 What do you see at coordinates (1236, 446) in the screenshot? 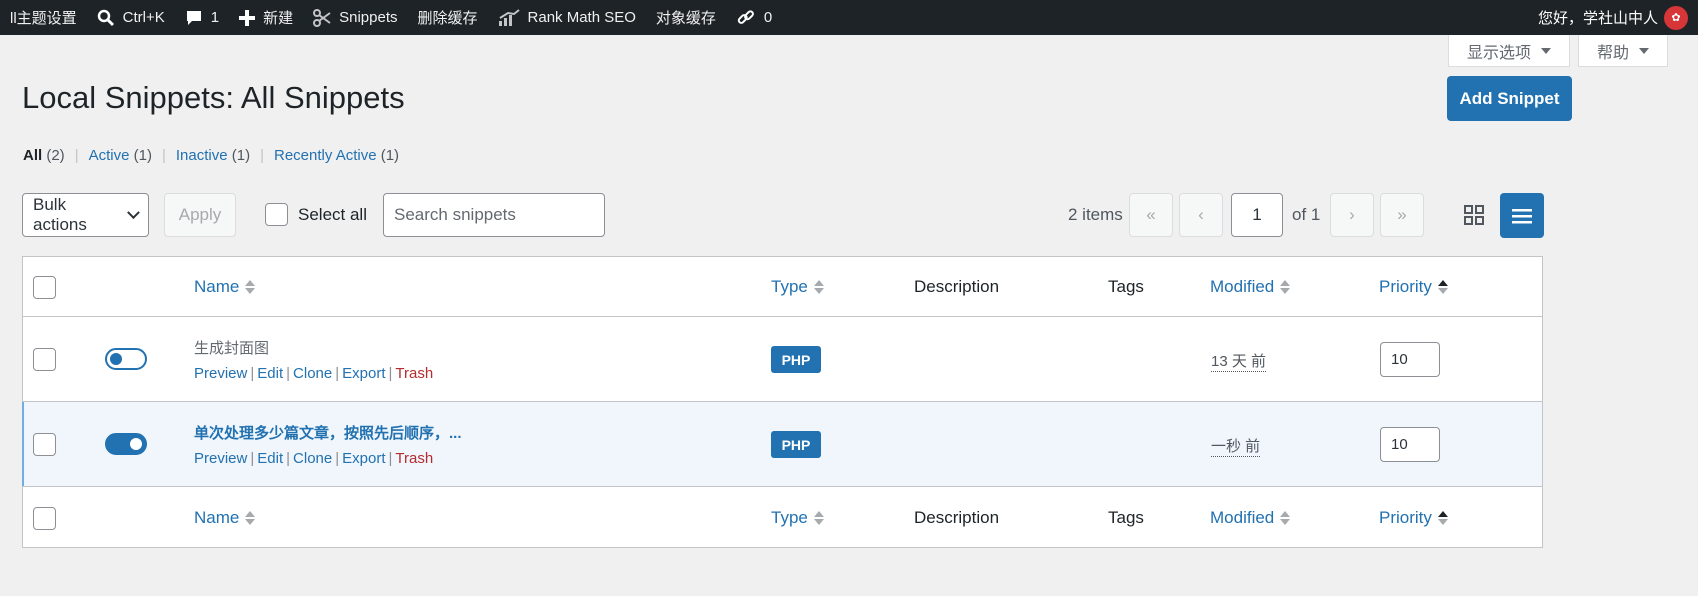
I see `modified-time: 一秒 前` at bounding box center [1236, 446].